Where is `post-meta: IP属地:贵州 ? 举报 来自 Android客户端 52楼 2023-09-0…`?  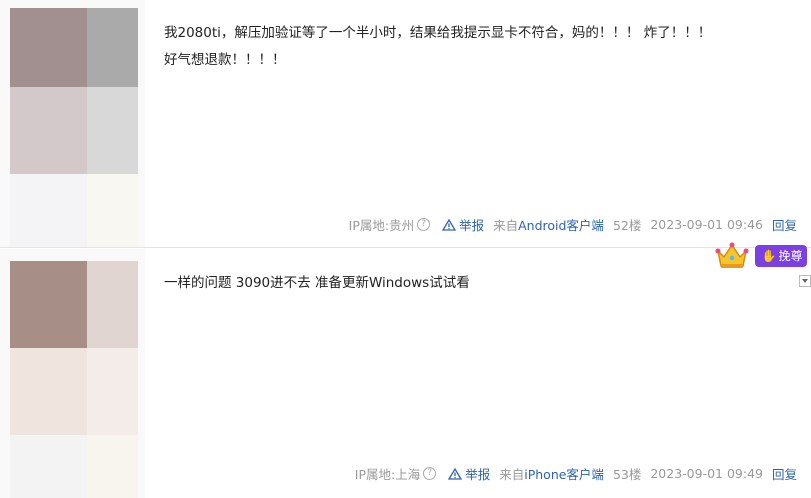
post-meta: IP属地:贵州 ? 举报 来自 Android客户端 52楼 2023-09-0… is located at coordinates (573, 224).